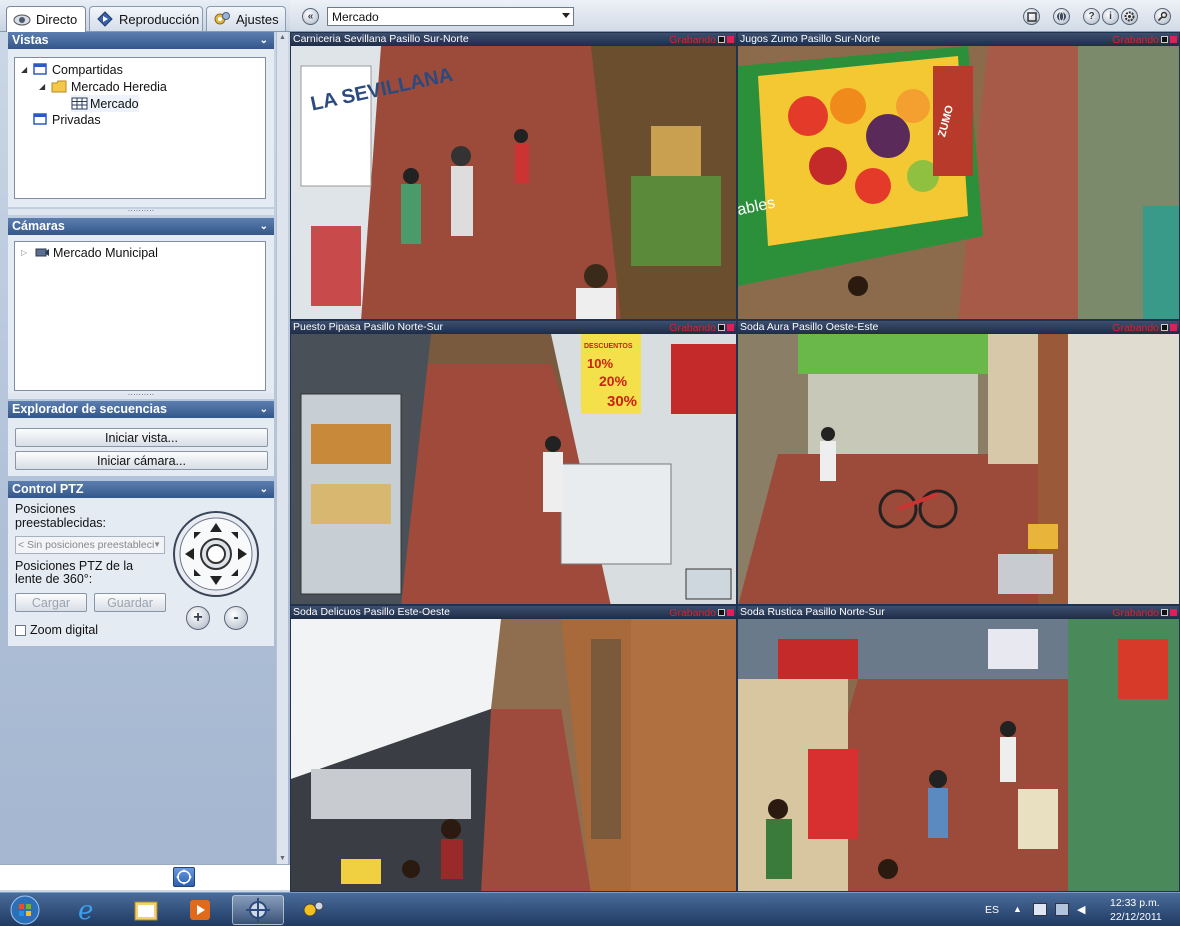 Image resolution: width=1180 pixels, height=926 pixels. Describe the element at coordinates (141, 226) in the screenshot. I see `camaras-panel-header: Cámaras ⌄` at that location.